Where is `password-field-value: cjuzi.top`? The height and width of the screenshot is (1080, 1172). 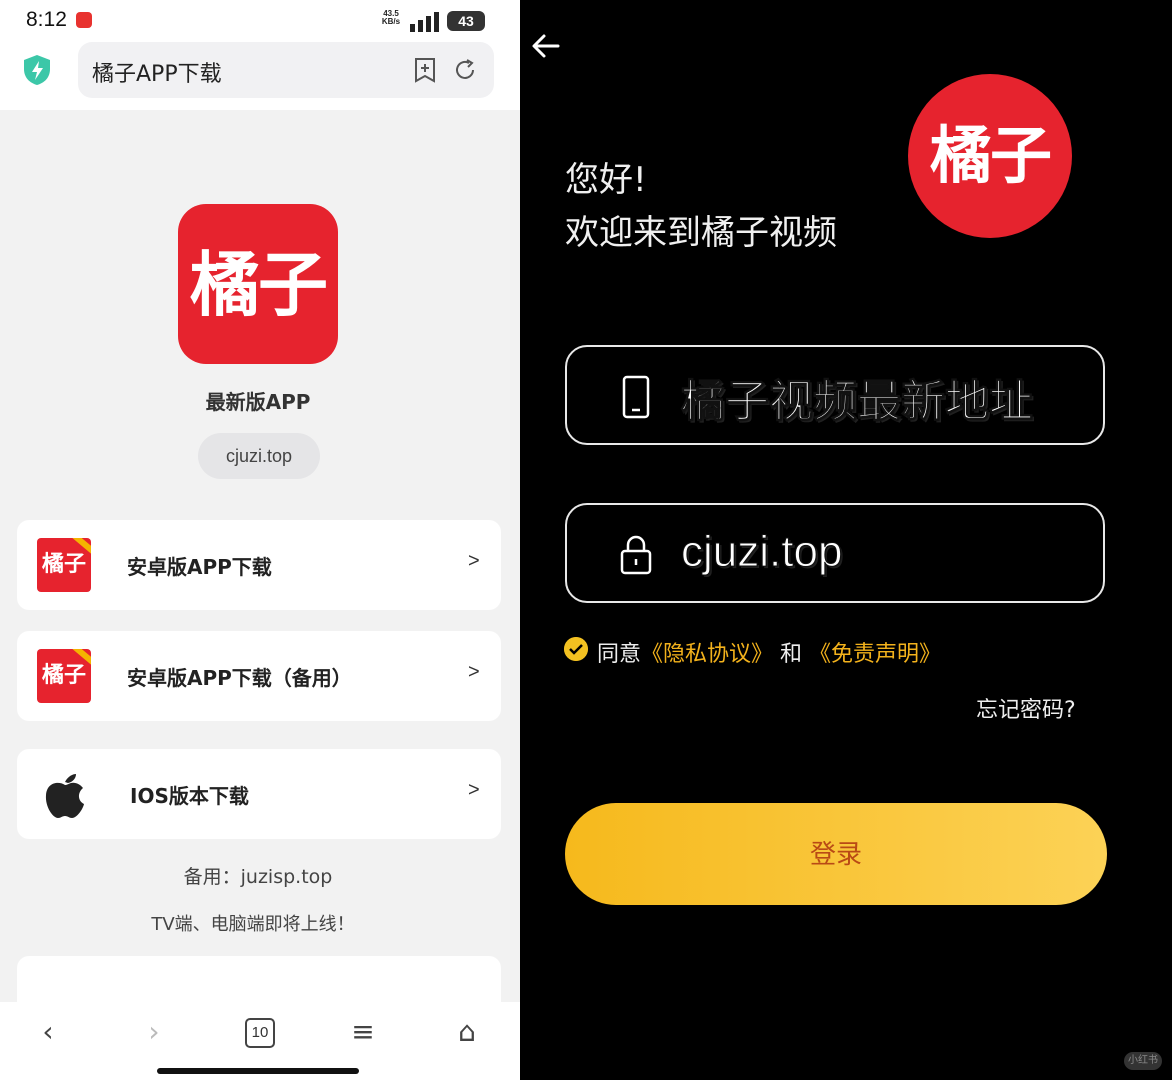
password-field-value: cjuzi.top is located at coordinates (761, 552).